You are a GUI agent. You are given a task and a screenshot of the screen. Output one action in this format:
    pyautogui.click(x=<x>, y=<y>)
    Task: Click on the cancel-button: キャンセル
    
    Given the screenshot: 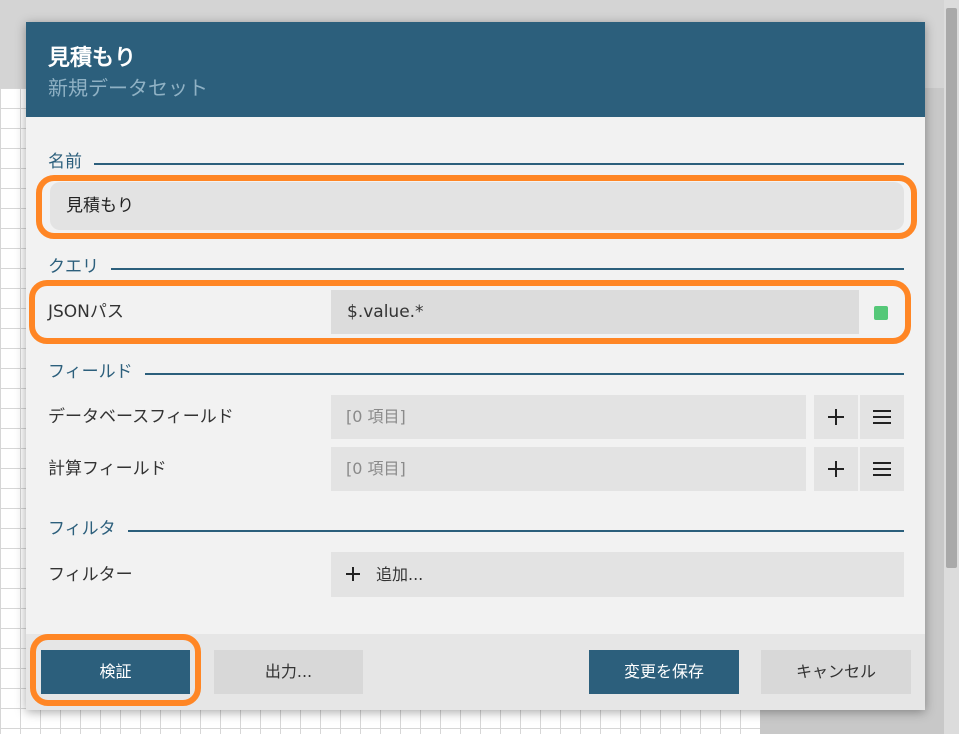 What is the action you would take?
    pyautogui.click(x=836, y=672)
    